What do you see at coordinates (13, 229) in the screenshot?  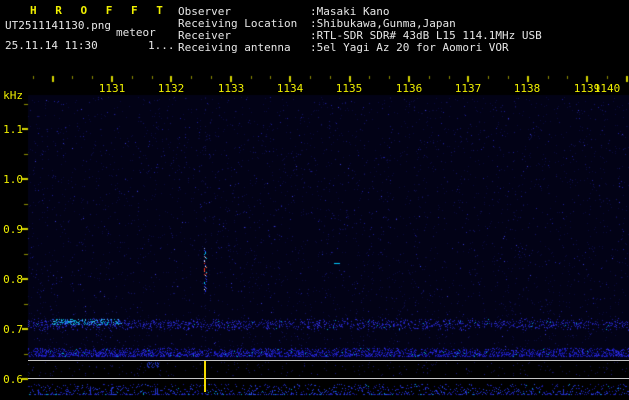 I see `freq-tick-label-0-9: 0.9` at bounding box center [13, 229].